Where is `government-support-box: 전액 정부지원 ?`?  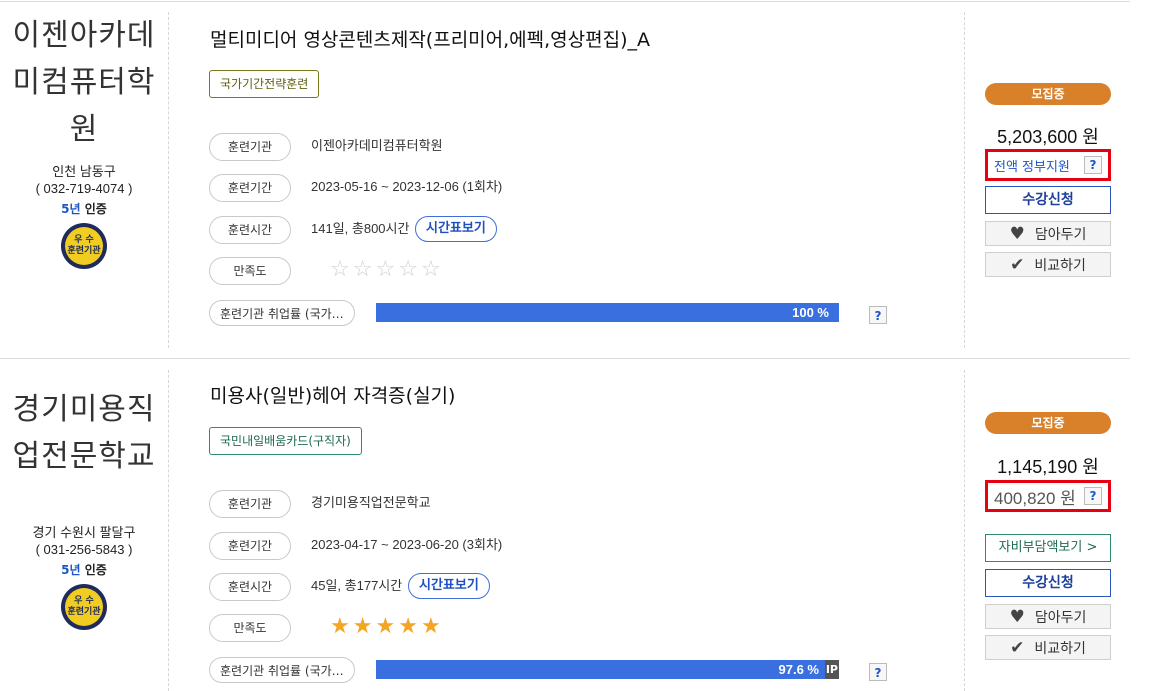 government-support-box: 전액 정부지원 ? is located at coordinates (1048, 165).